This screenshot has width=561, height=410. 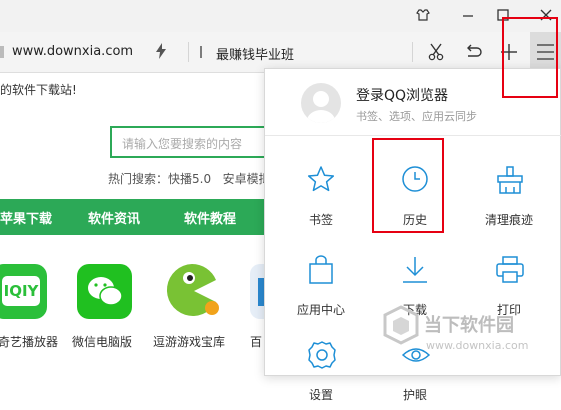 I want to click on menu-item-clear-traces: 清理痕迹, so click(x=509, y=192).